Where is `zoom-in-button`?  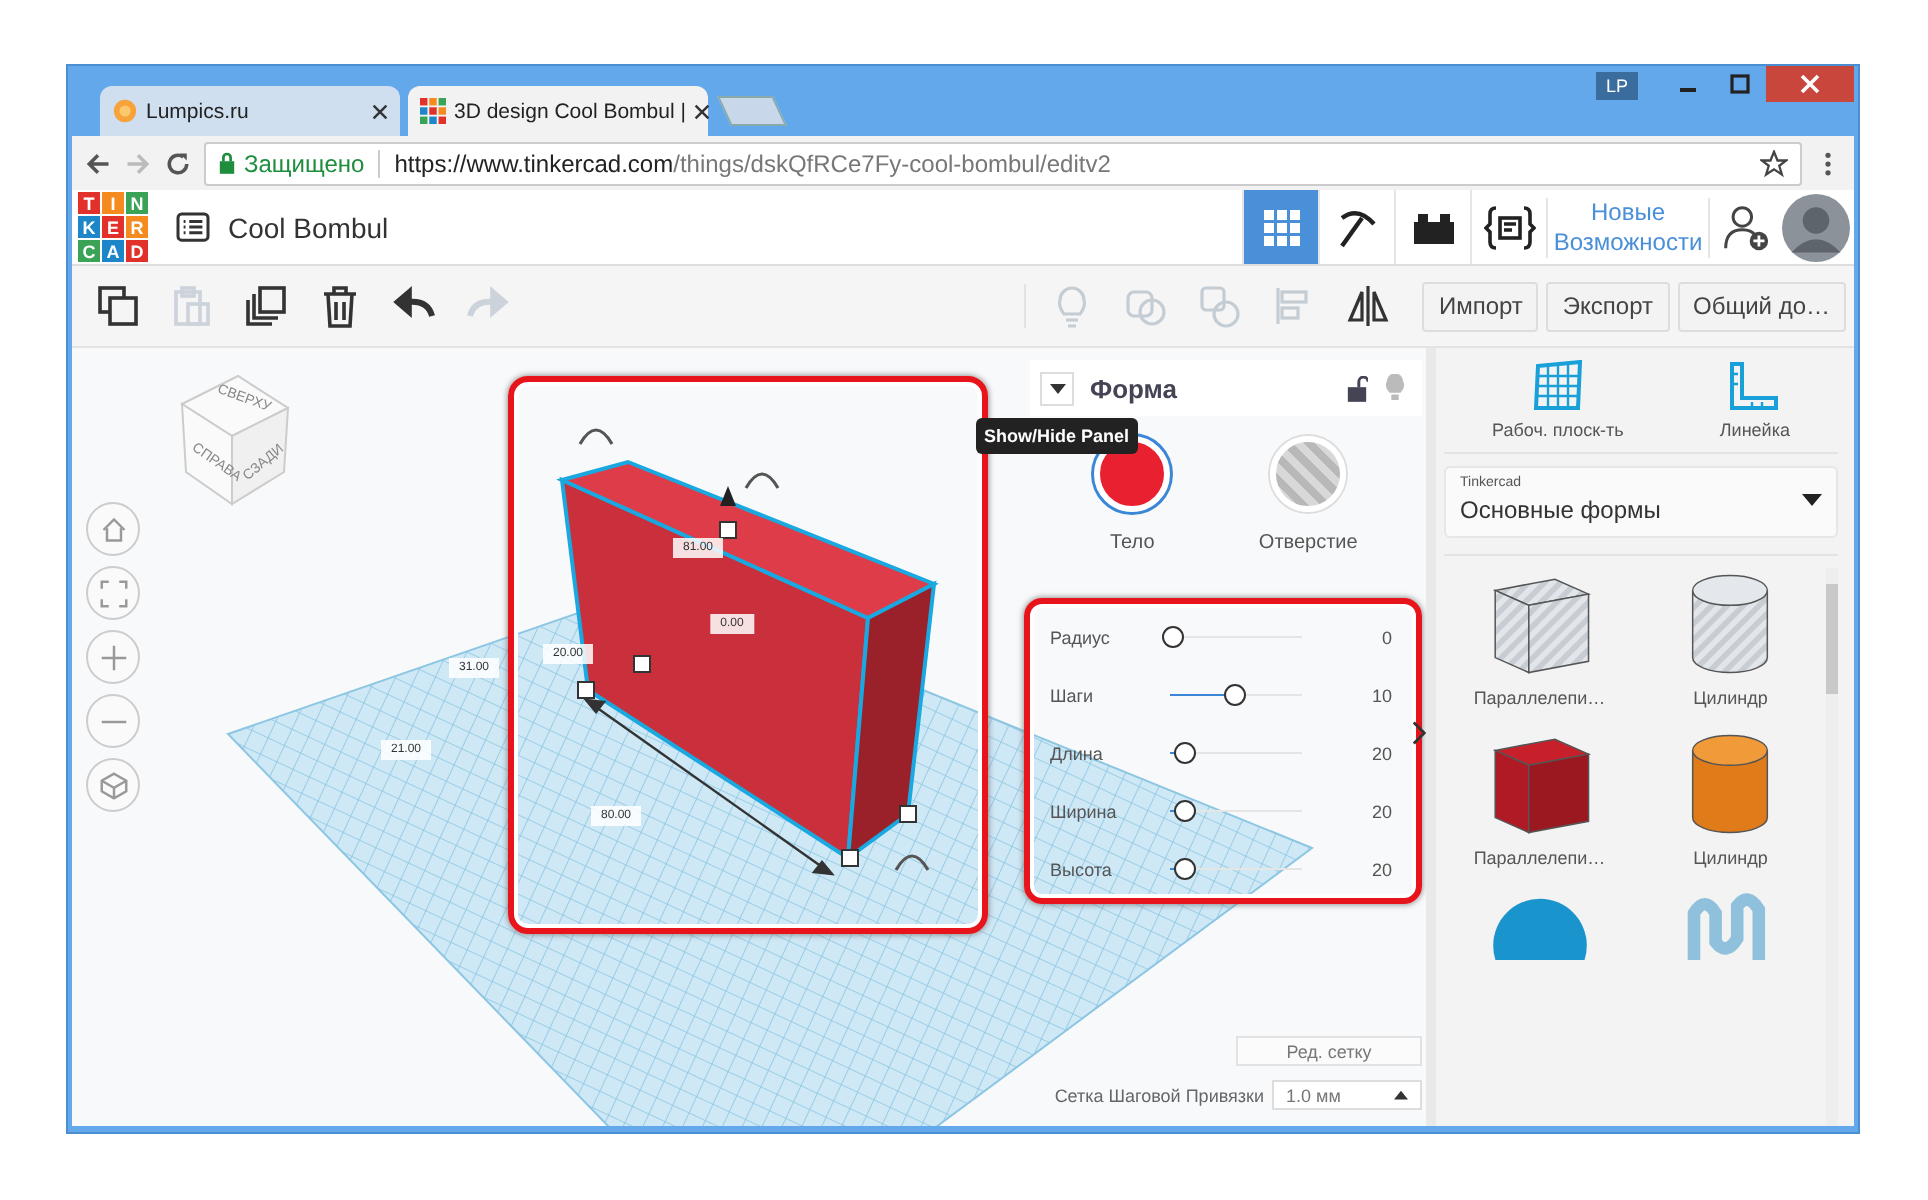 zoom-in-button is located at coordinates (113, 657).